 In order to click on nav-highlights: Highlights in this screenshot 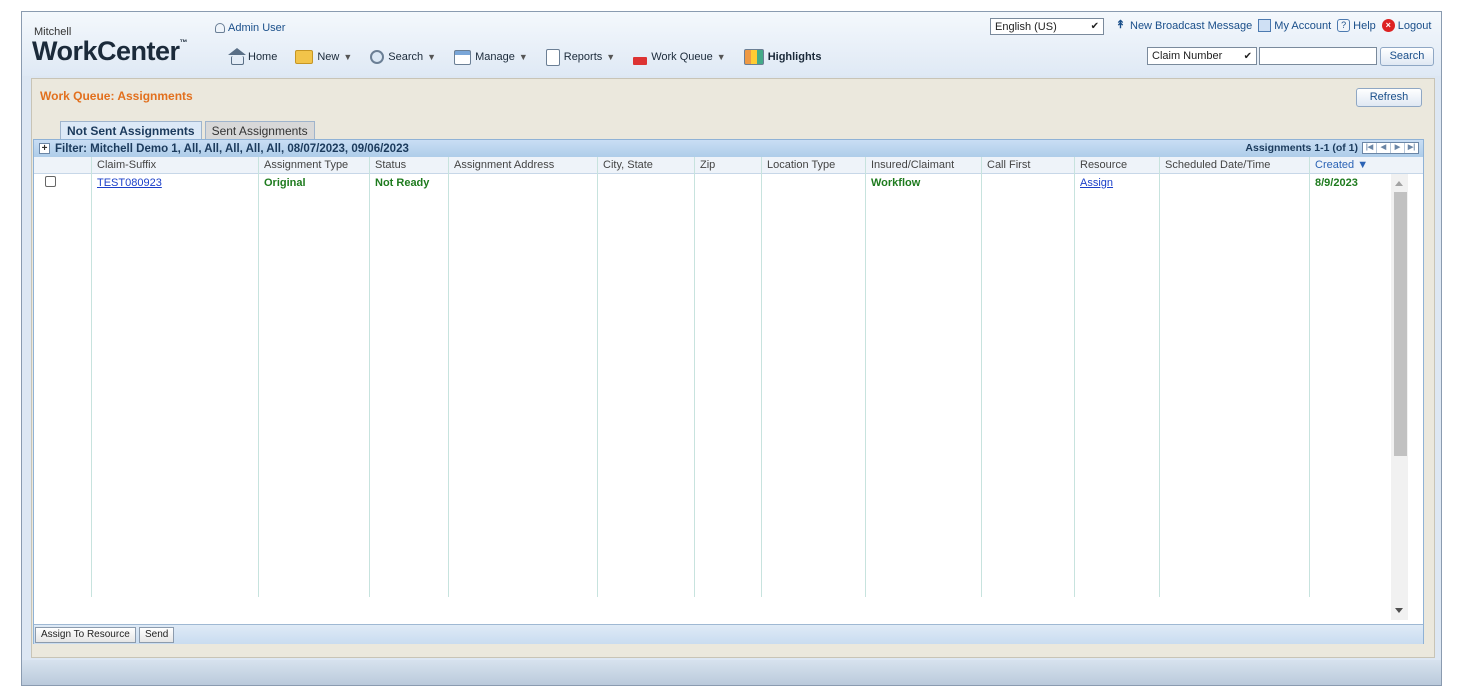, I will do `click(782, 57)`.